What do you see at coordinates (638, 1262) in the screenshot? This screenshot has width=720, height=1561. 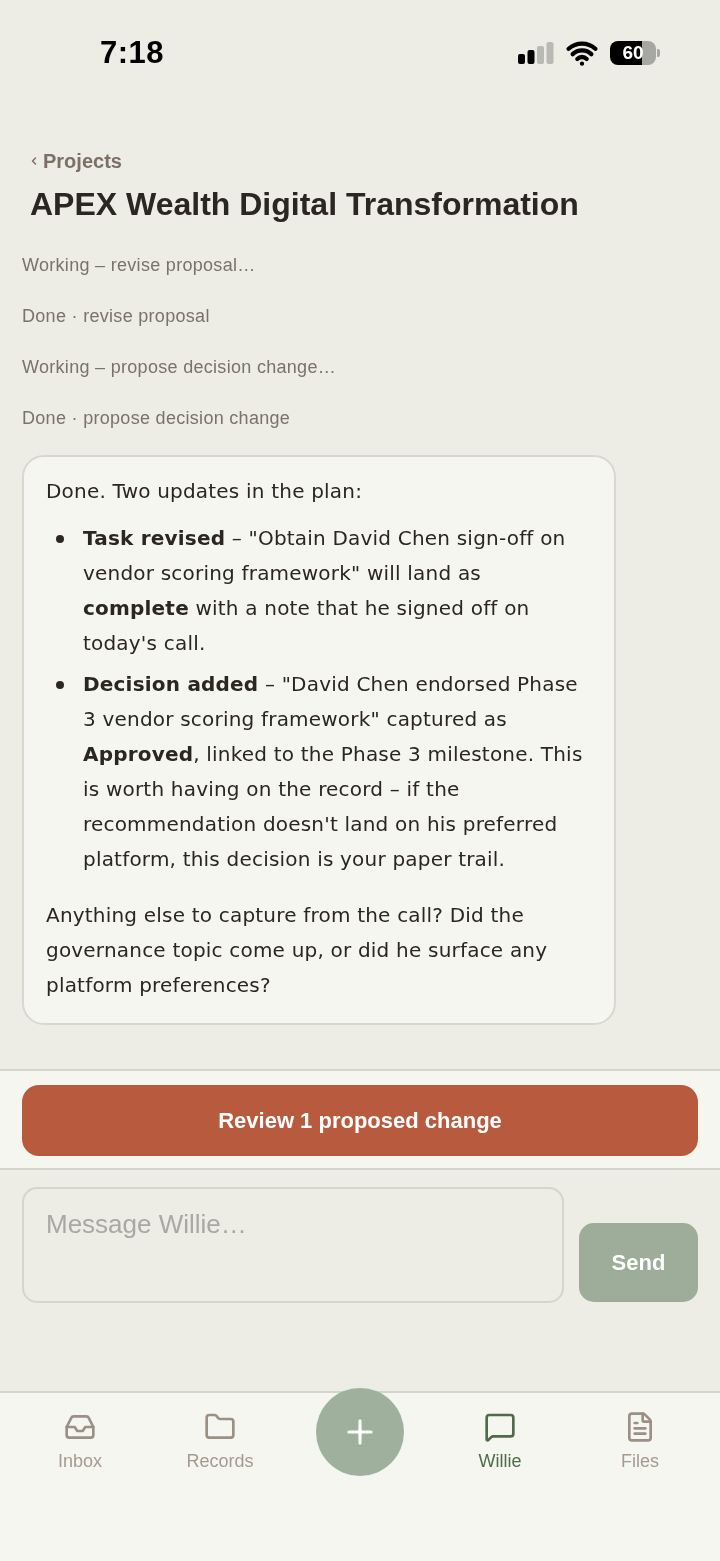 I see `send-button: Send` at bounding box center [638, 1262].